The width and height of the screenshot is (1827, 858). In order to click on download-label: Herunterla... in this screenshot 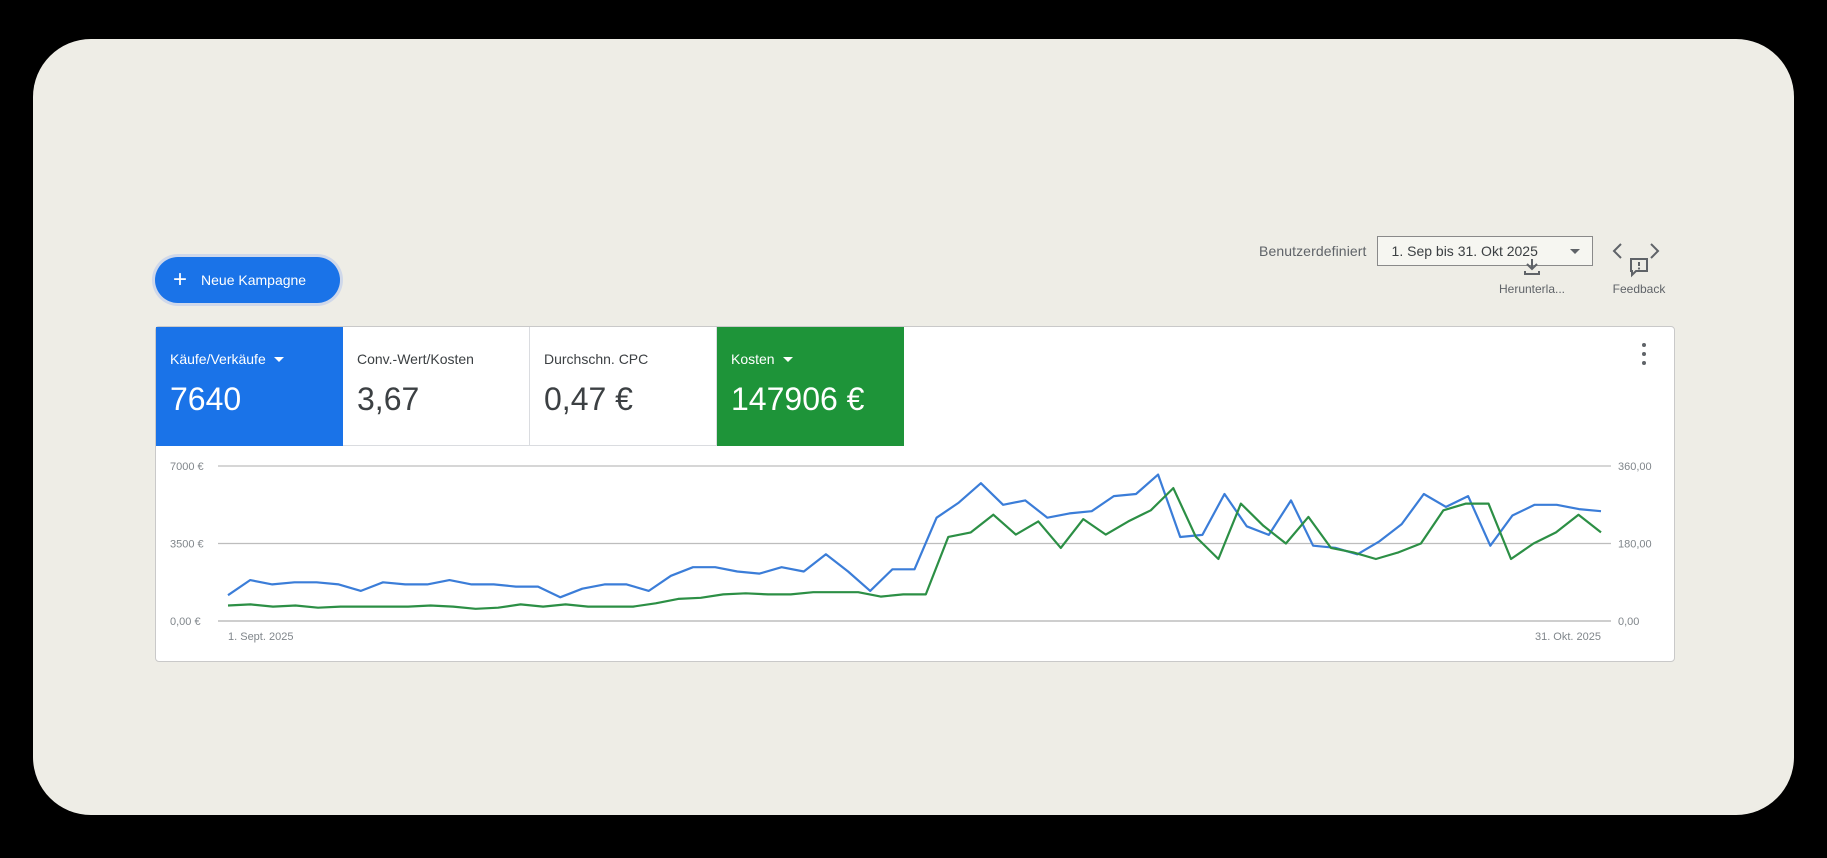, I will do `click(1532, 289)`.